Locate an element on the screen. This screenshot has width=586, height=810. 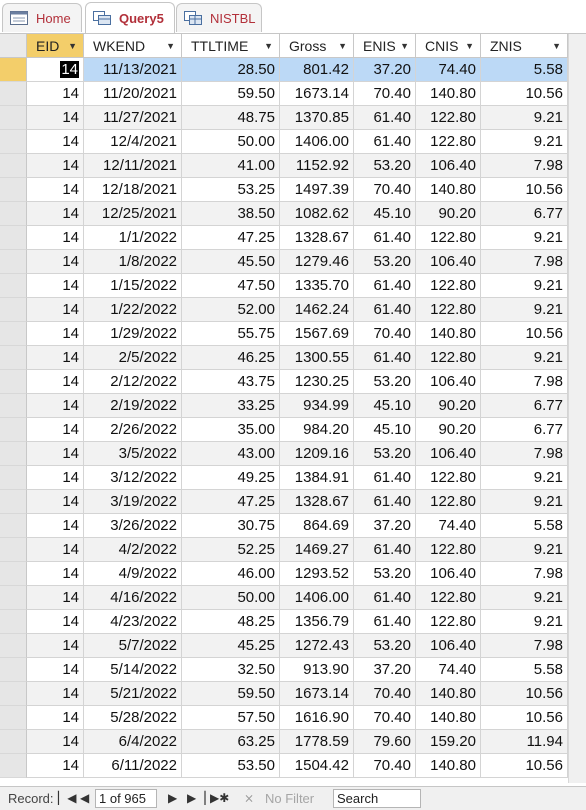
cell-ttltime: 53.50 is located at coordinates (231, 766).